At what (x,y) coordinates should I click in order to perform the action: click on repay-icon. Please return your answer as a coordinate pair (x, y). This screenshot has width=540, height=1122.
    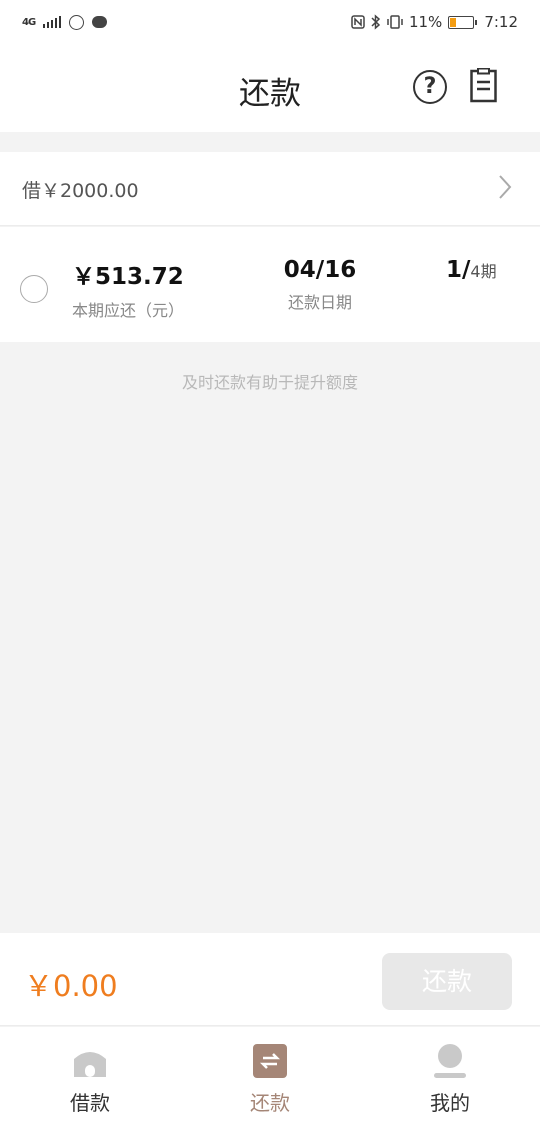
    Looking at the image, I should click on (270, 1061).